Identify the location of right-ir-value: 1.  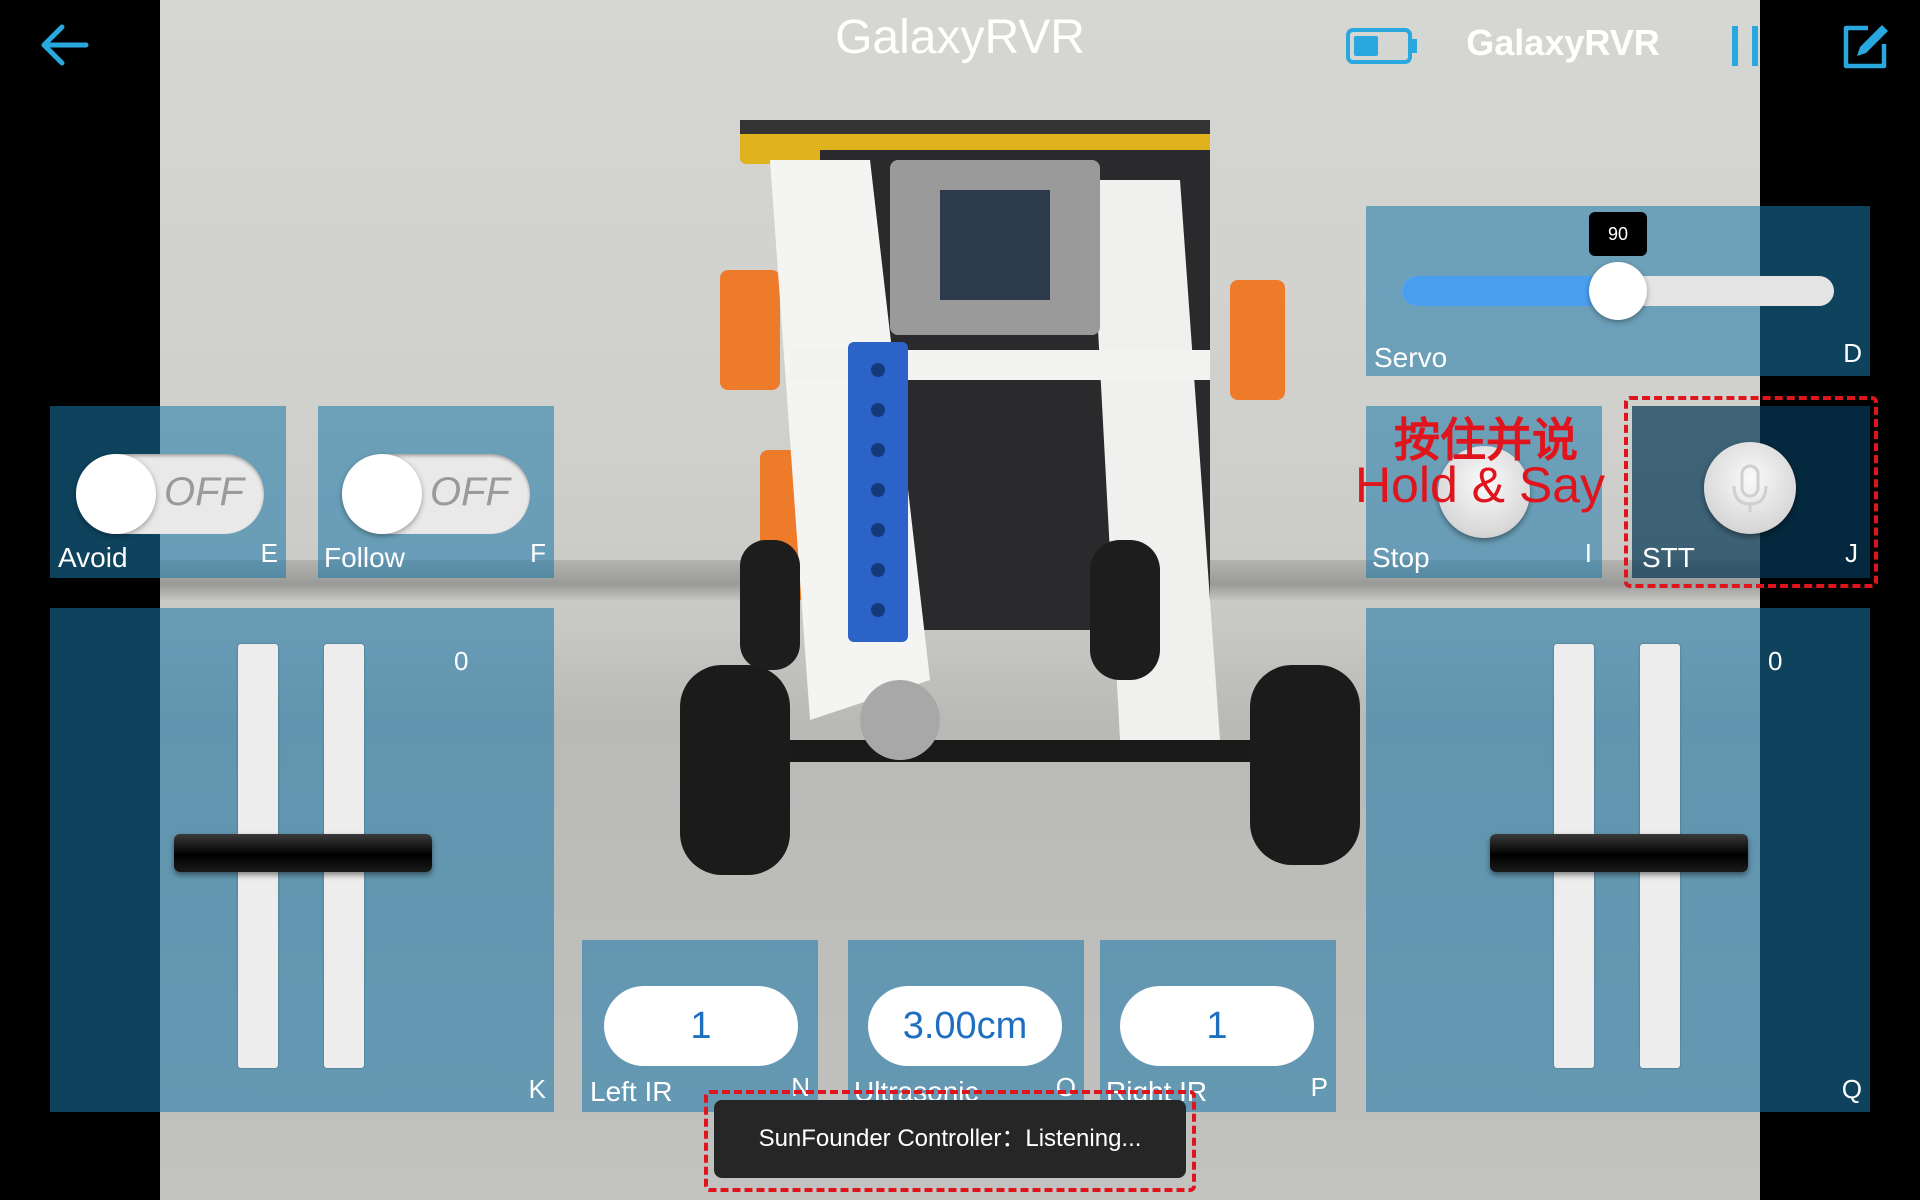
(1217, 1026).